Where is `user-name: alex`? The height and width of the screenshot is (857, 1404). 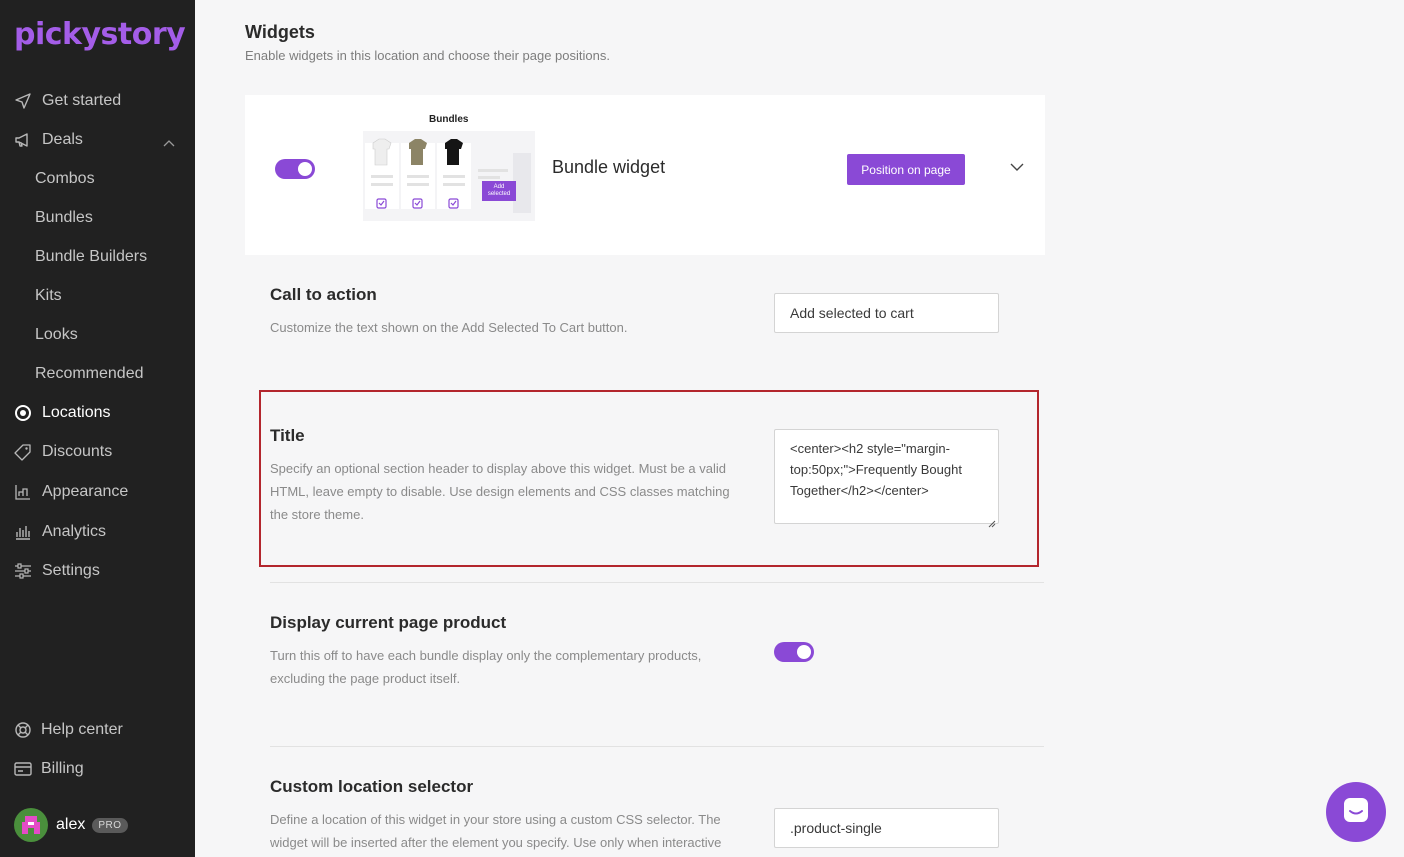
user-name: alex is located at coordinates (71, 824).